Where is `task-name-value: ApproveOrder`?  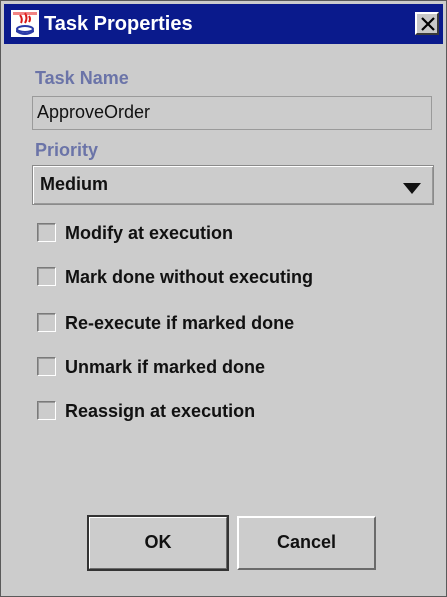
task-name-value: ApproveOrder is located at coordinates (94, 112).